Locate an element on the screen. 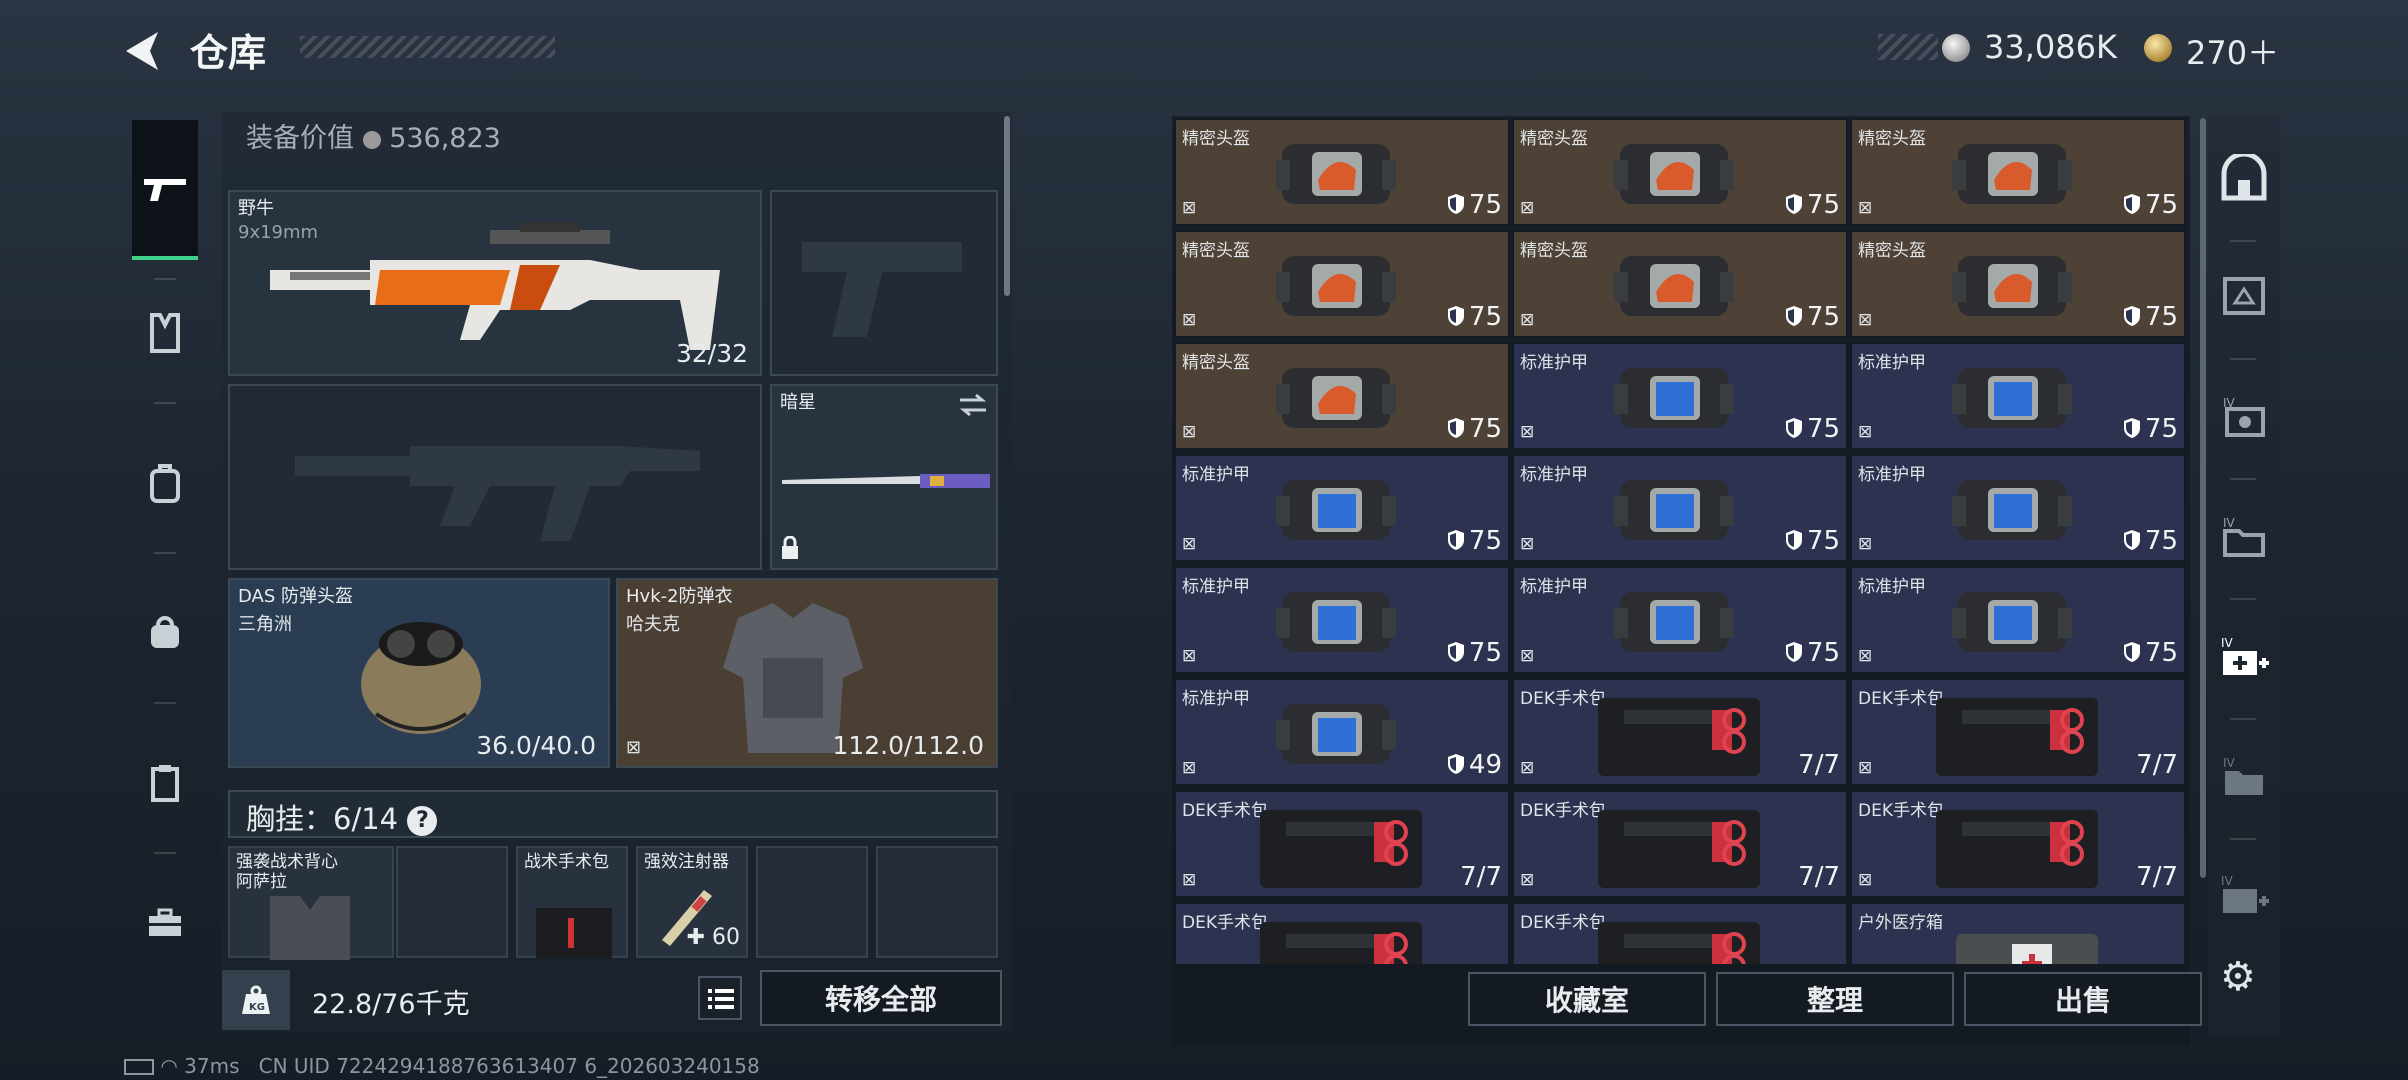 This screenshot has height=1080, width=2408. clipboard-icon is located at coordinates (165, 783).